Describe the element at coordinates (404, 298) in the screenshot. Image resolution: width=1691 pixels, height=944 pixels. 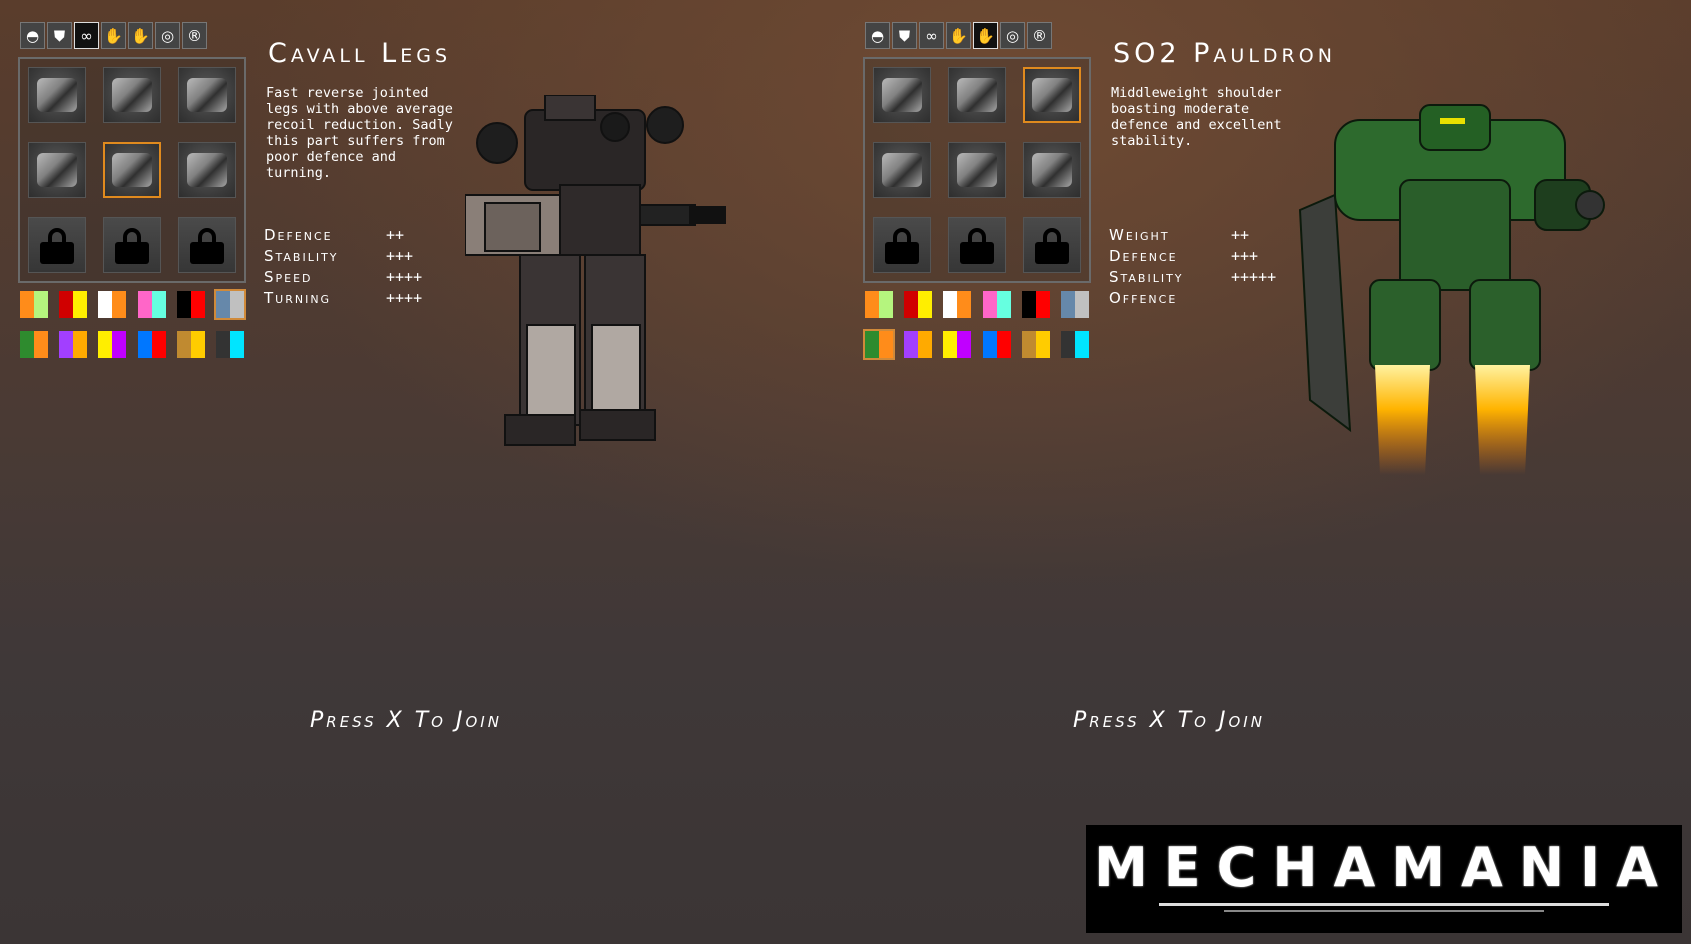
I see `stat-value: ++++` at that location.